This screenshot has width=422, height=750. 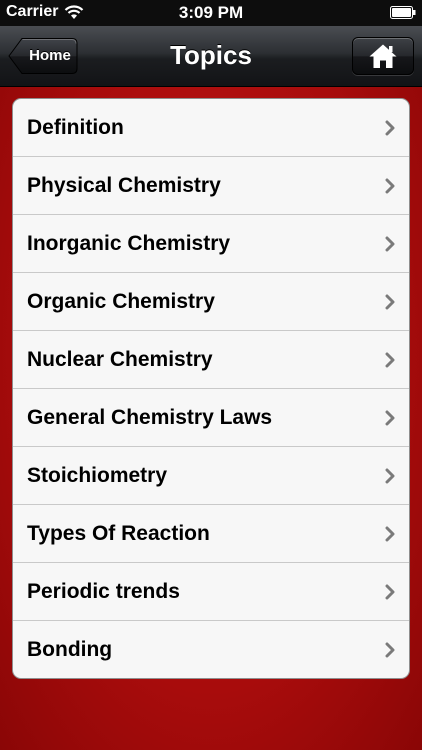 I want to click on topic-row: Definition, so click(x=211, y=128).